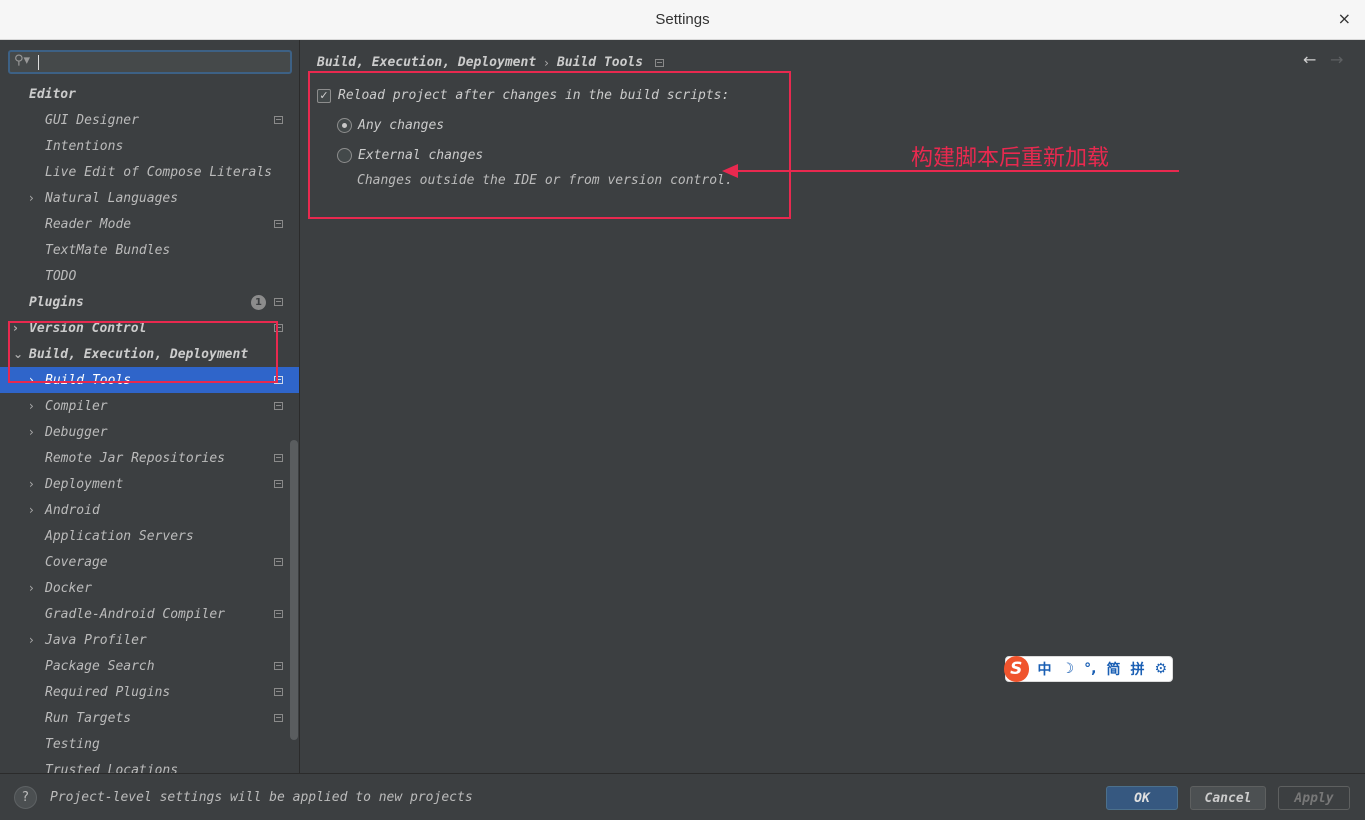 The width and height of the screenshot is (1365, 820). I want to click on search-box: ⚲▾, so click(150, 62).